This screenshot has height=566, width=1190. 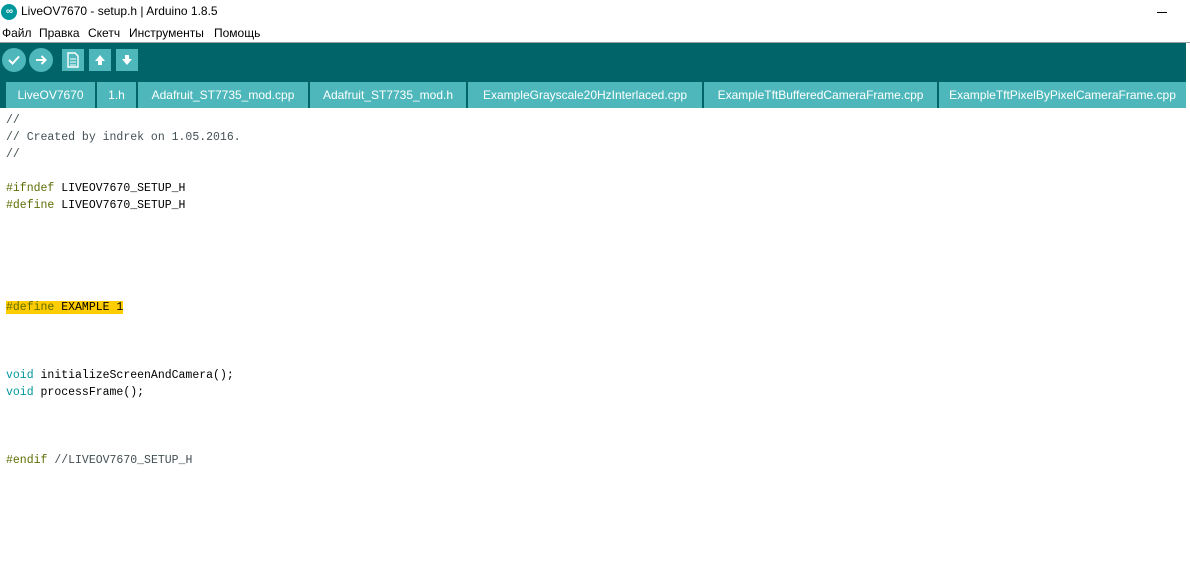 I want to click on menu-file: Файл, so click(x=17, y=33).